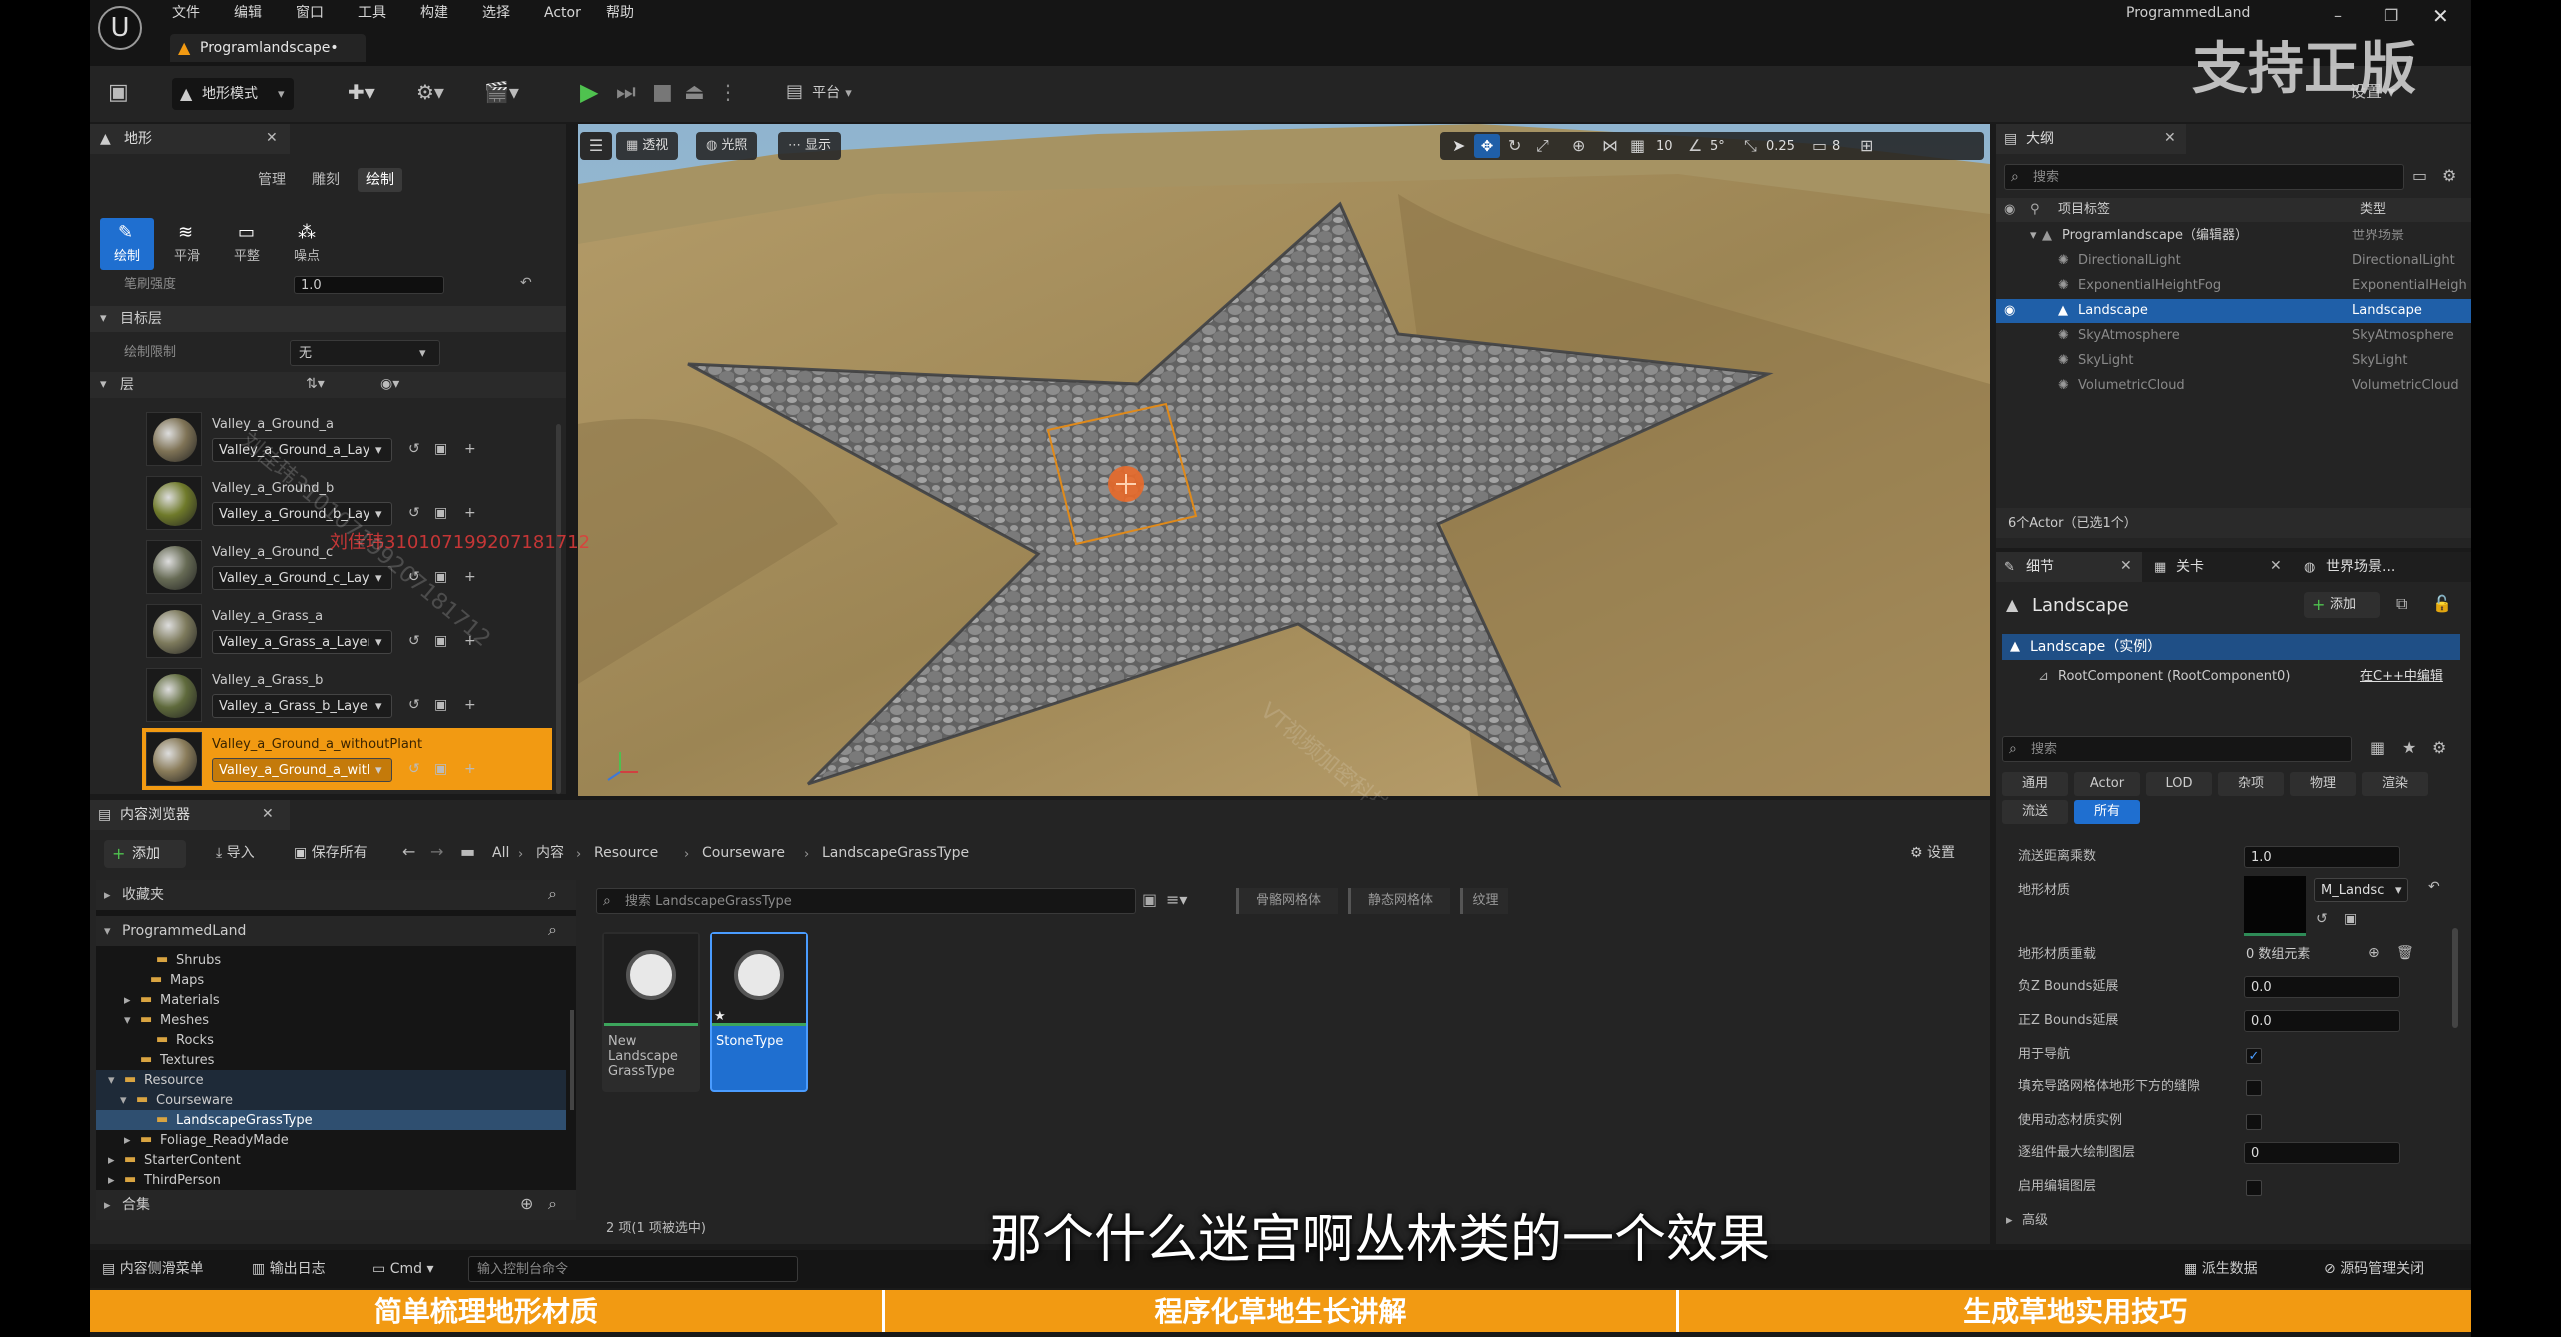  I want to click on property-checkbox: ✓, so click(2254, 1056).